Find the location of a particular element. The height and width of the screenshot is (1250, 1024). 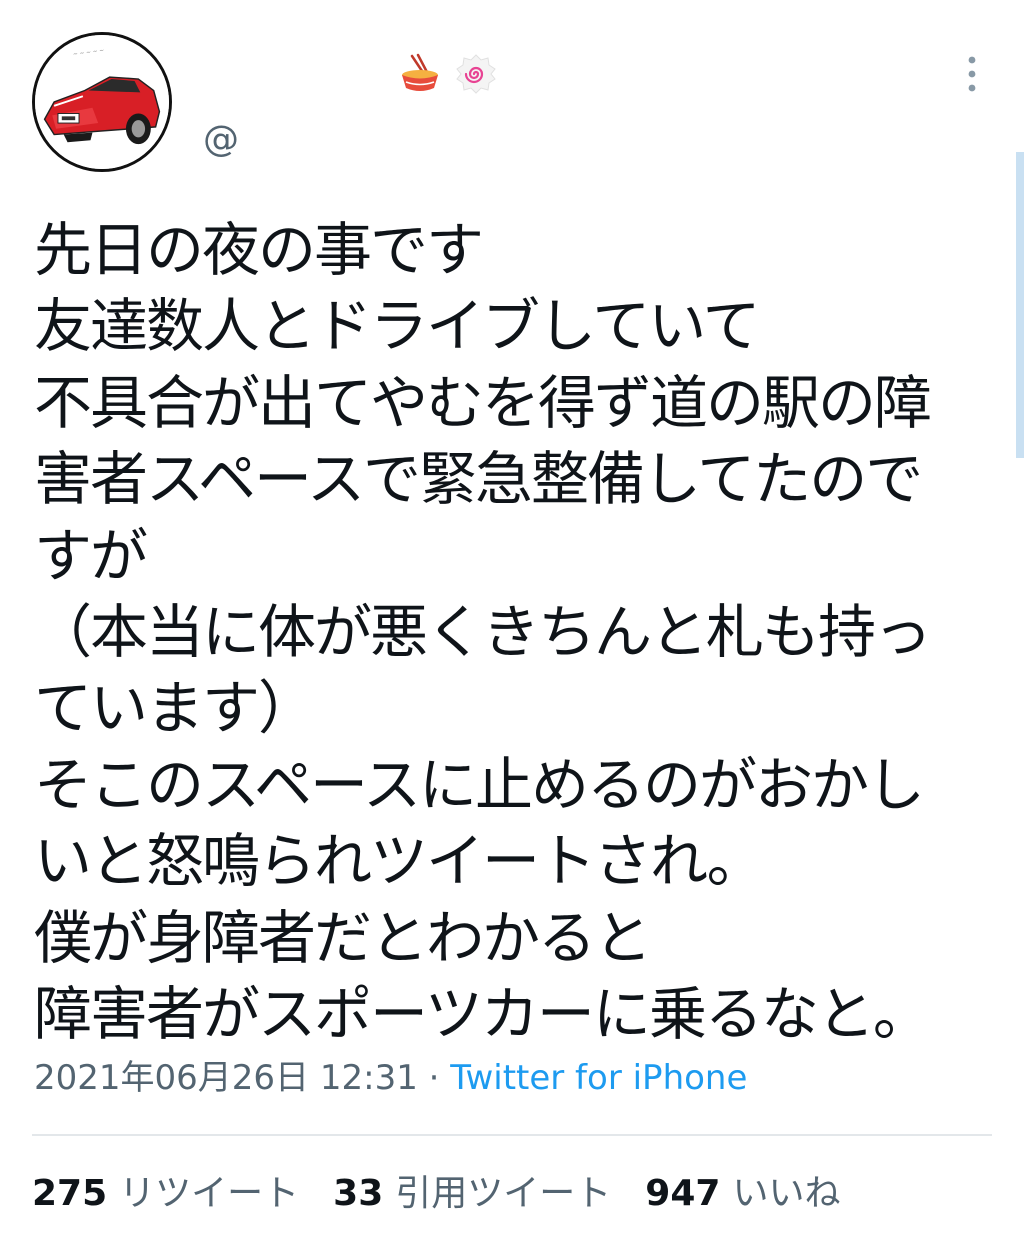

tweet-text-line: 害者スペースで緊急整備してたので is located at coordinates (478, 479).